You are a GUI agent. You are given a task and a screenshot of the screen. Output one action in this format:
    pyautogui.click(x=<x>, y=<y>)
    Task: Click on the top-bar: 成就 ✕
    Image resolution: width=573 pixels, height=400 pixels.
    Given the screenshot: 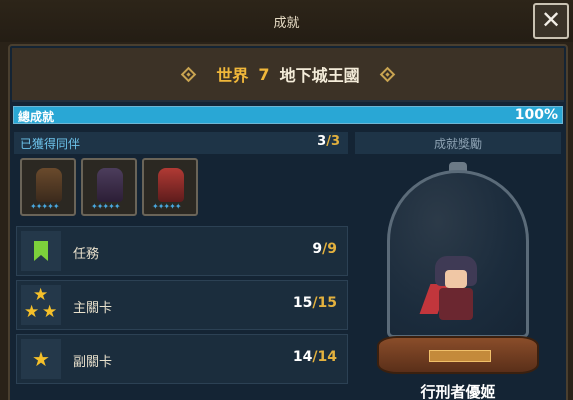 What is the action you would take?
    pyautogui.click(x=286, y=21)
    